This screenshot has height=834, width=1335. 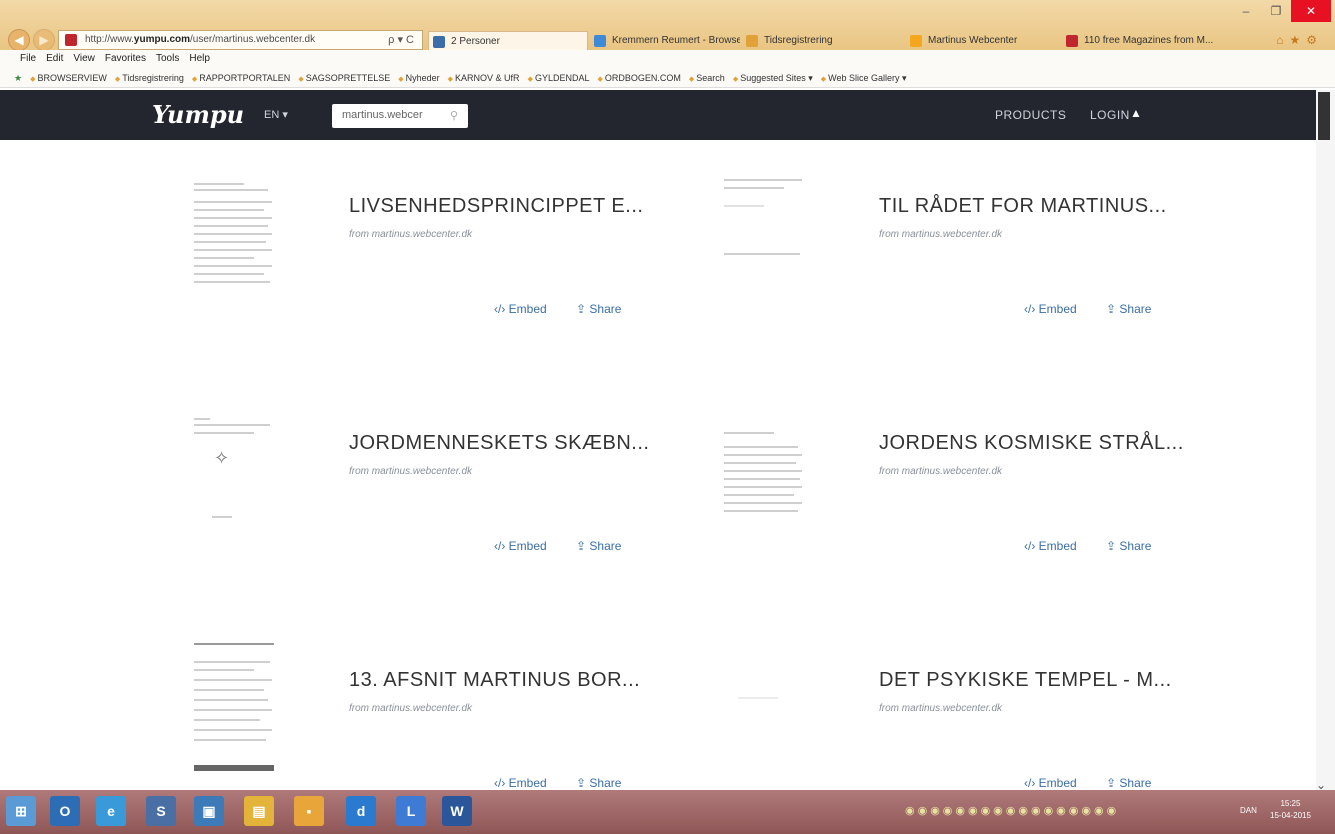 What do you see at coordinates (68, 80) in the screenshot?
I see `fav-browserview: BROWSERVIEW` at bounding box center [68, 80].